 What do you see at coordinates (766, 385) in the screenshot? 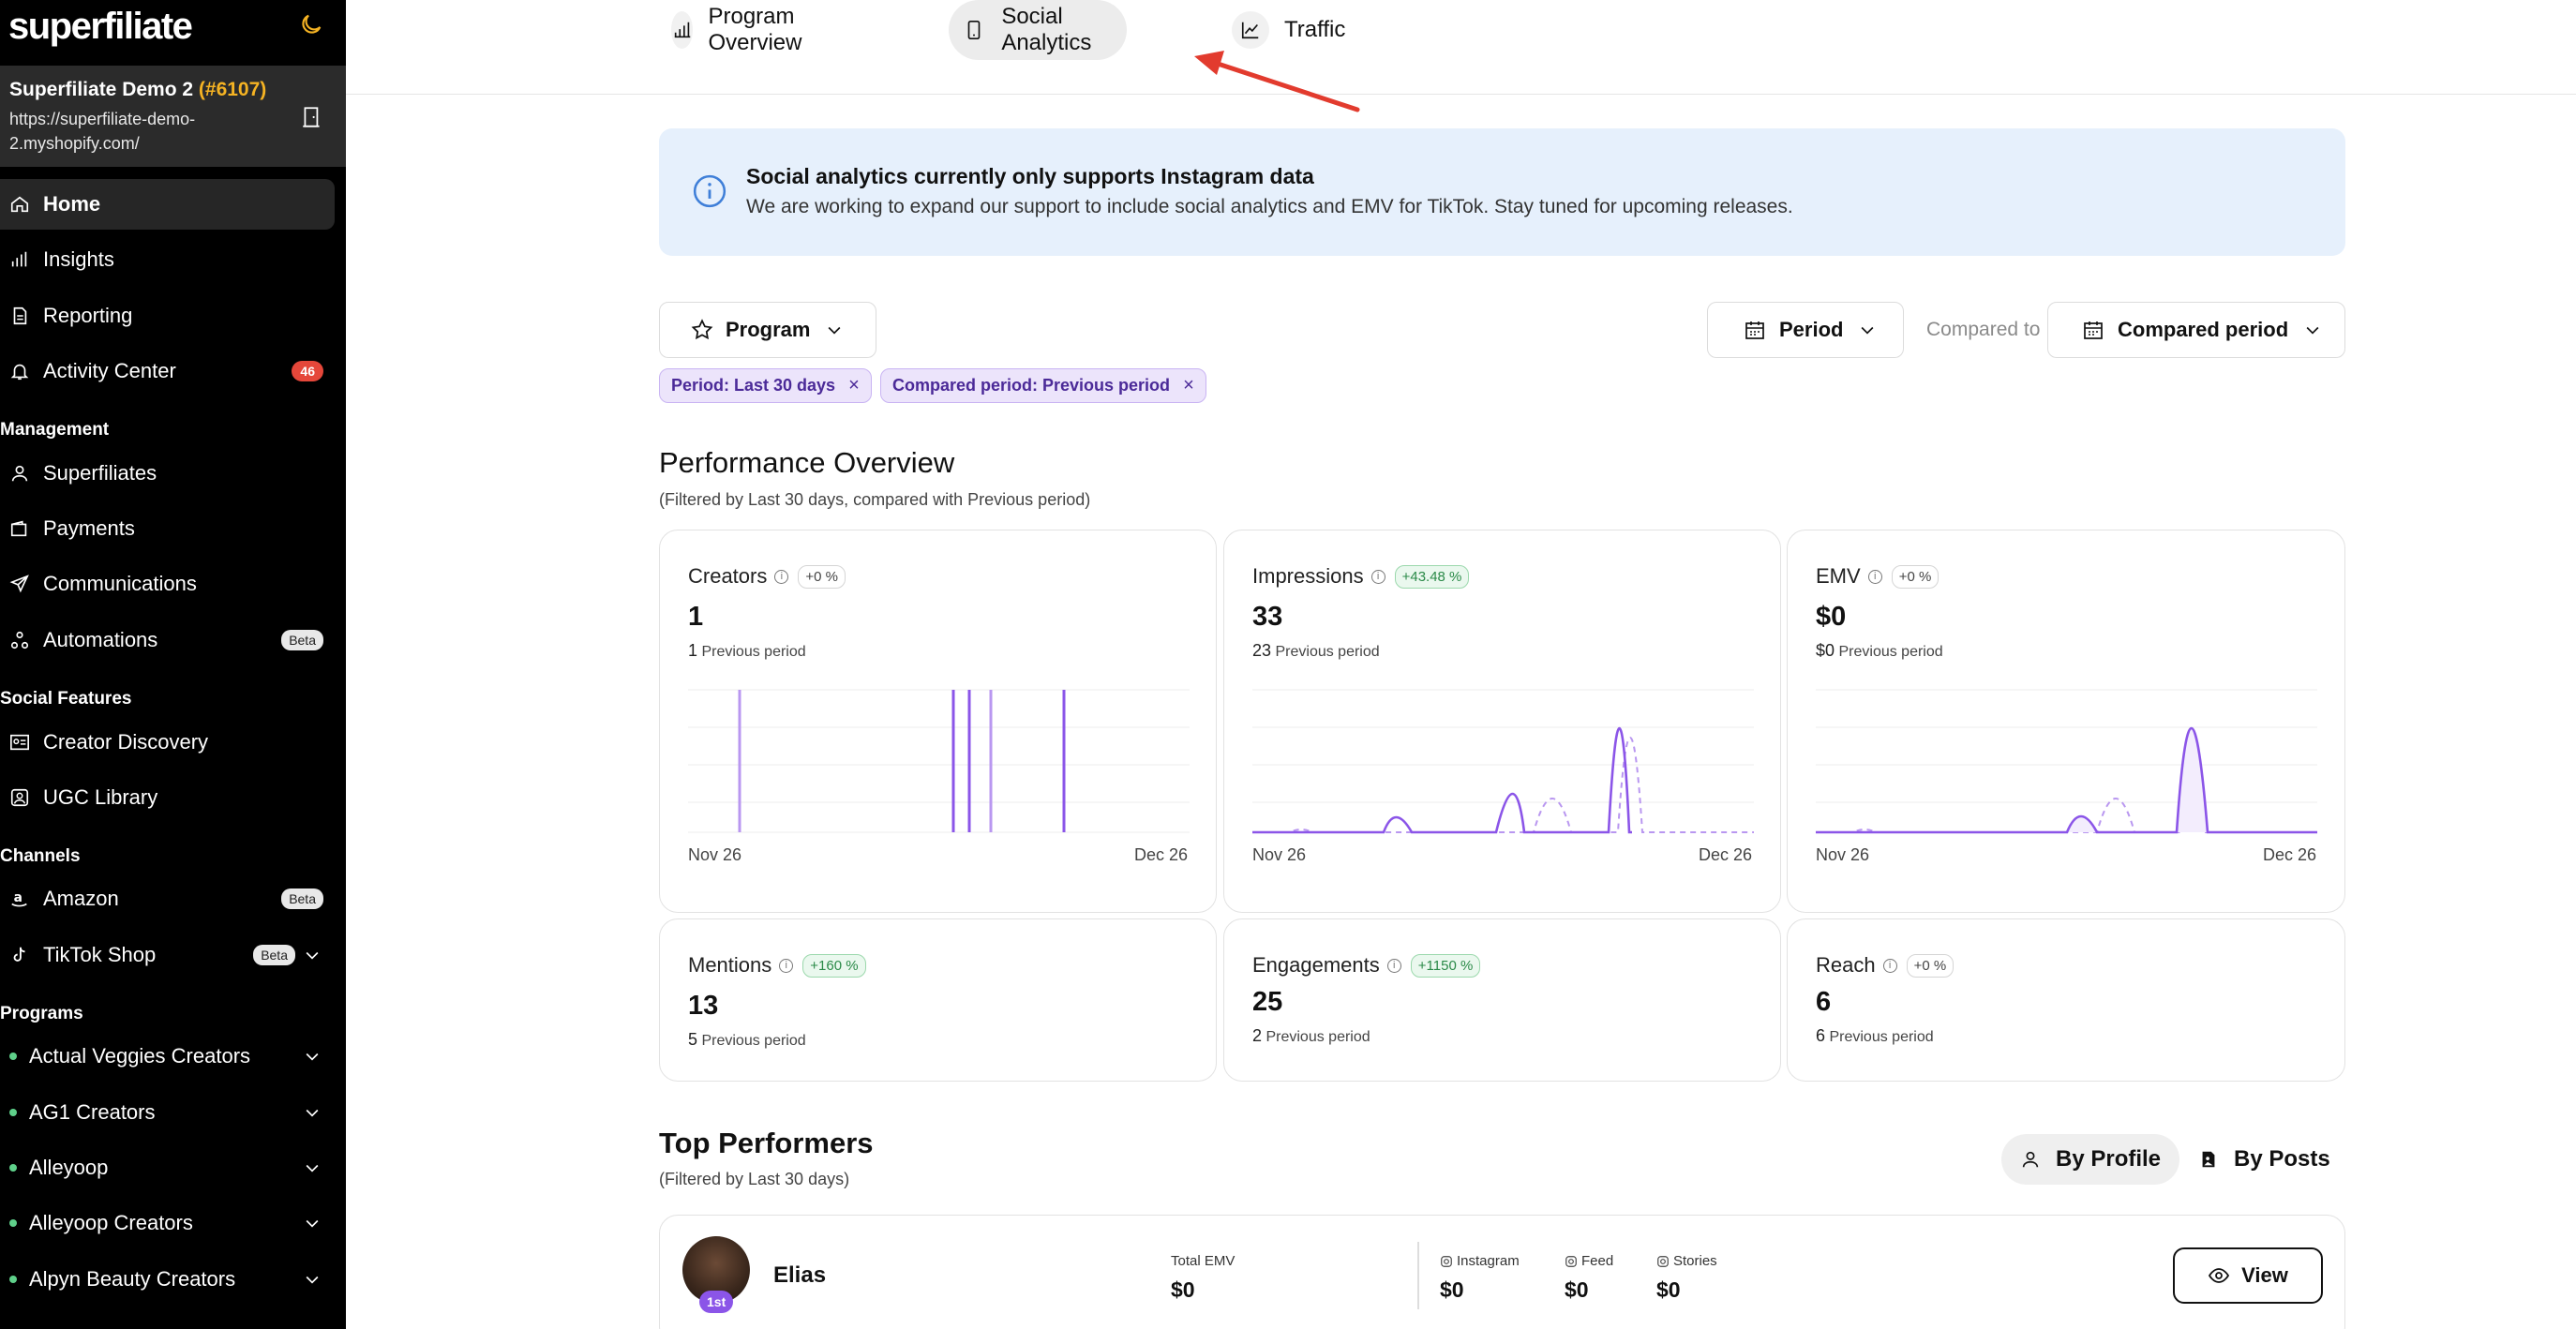
I see `active-filter-chip: Period: Last 30 days ×` at bounding box center [766, 385].